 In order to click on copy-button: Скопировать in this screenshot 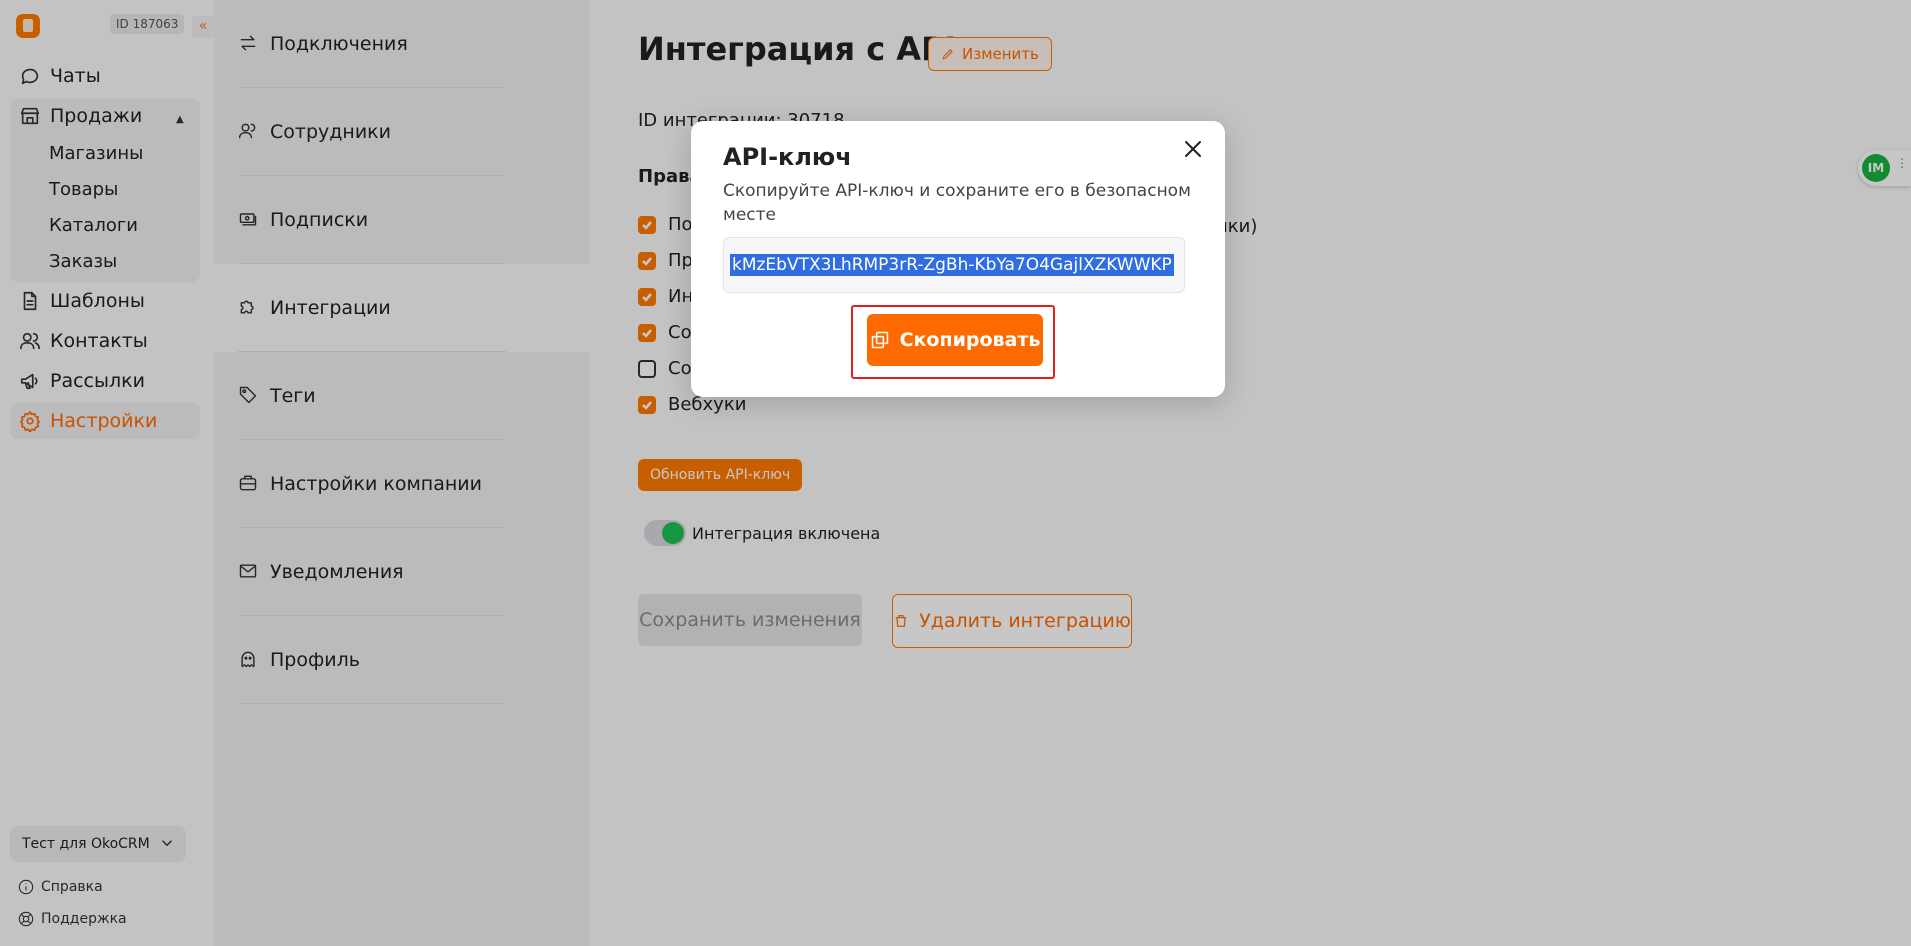, I will do `click(955, 340)`.